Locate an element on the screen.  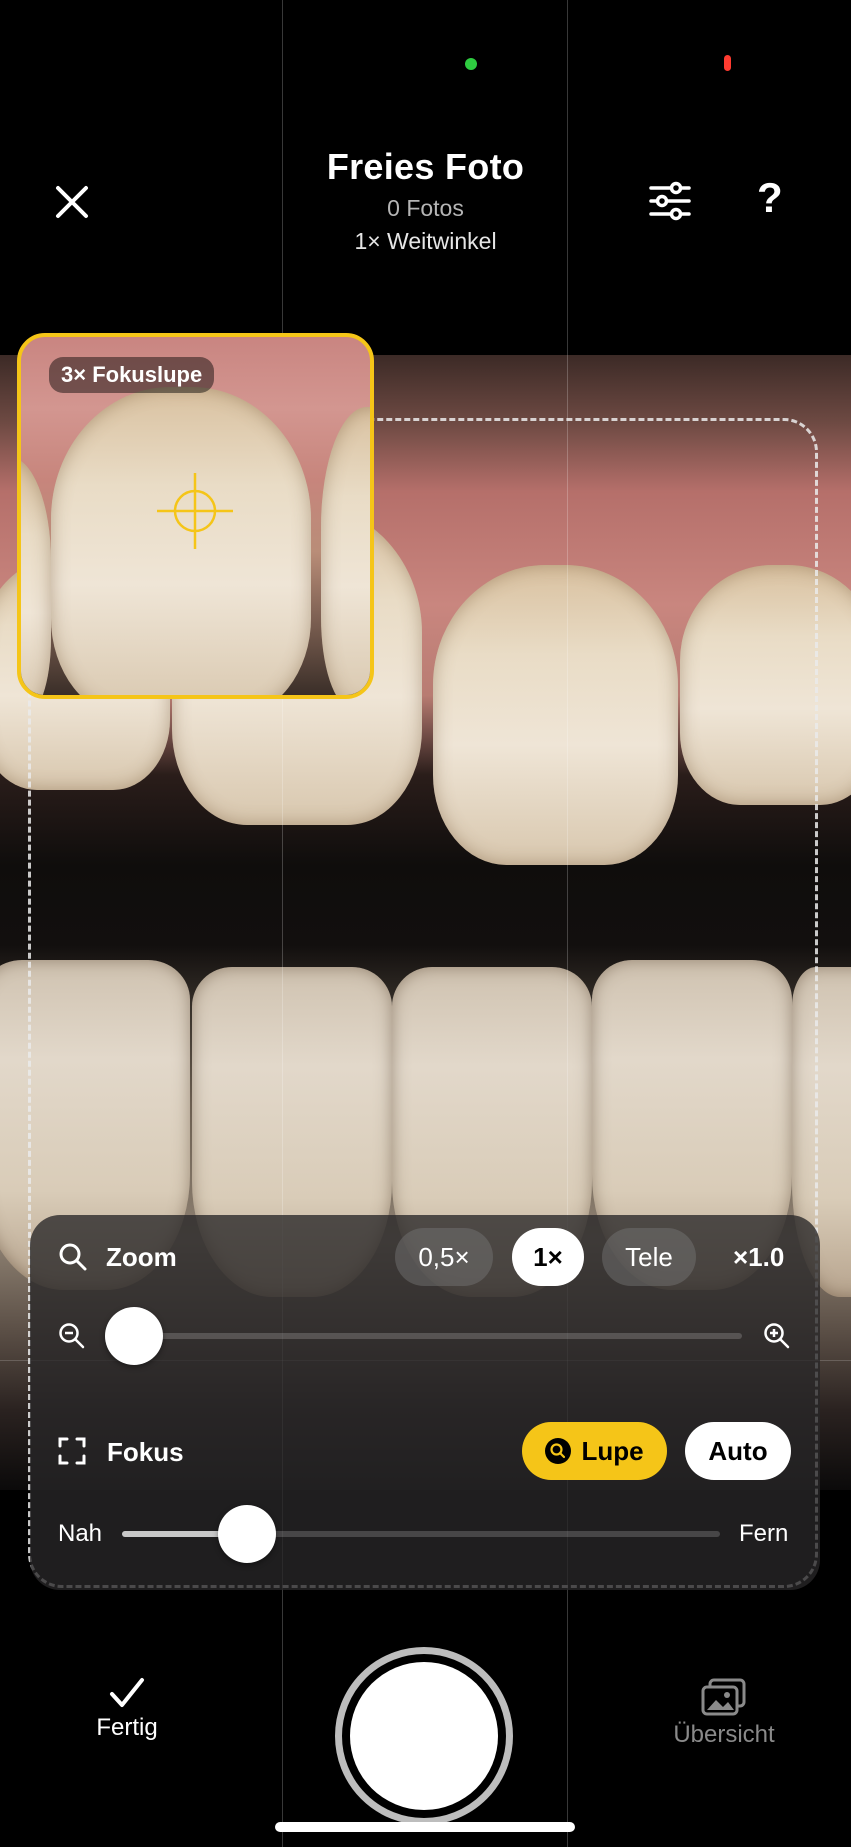
focus-far-label: Fern is located at coordinates (764, 1533).